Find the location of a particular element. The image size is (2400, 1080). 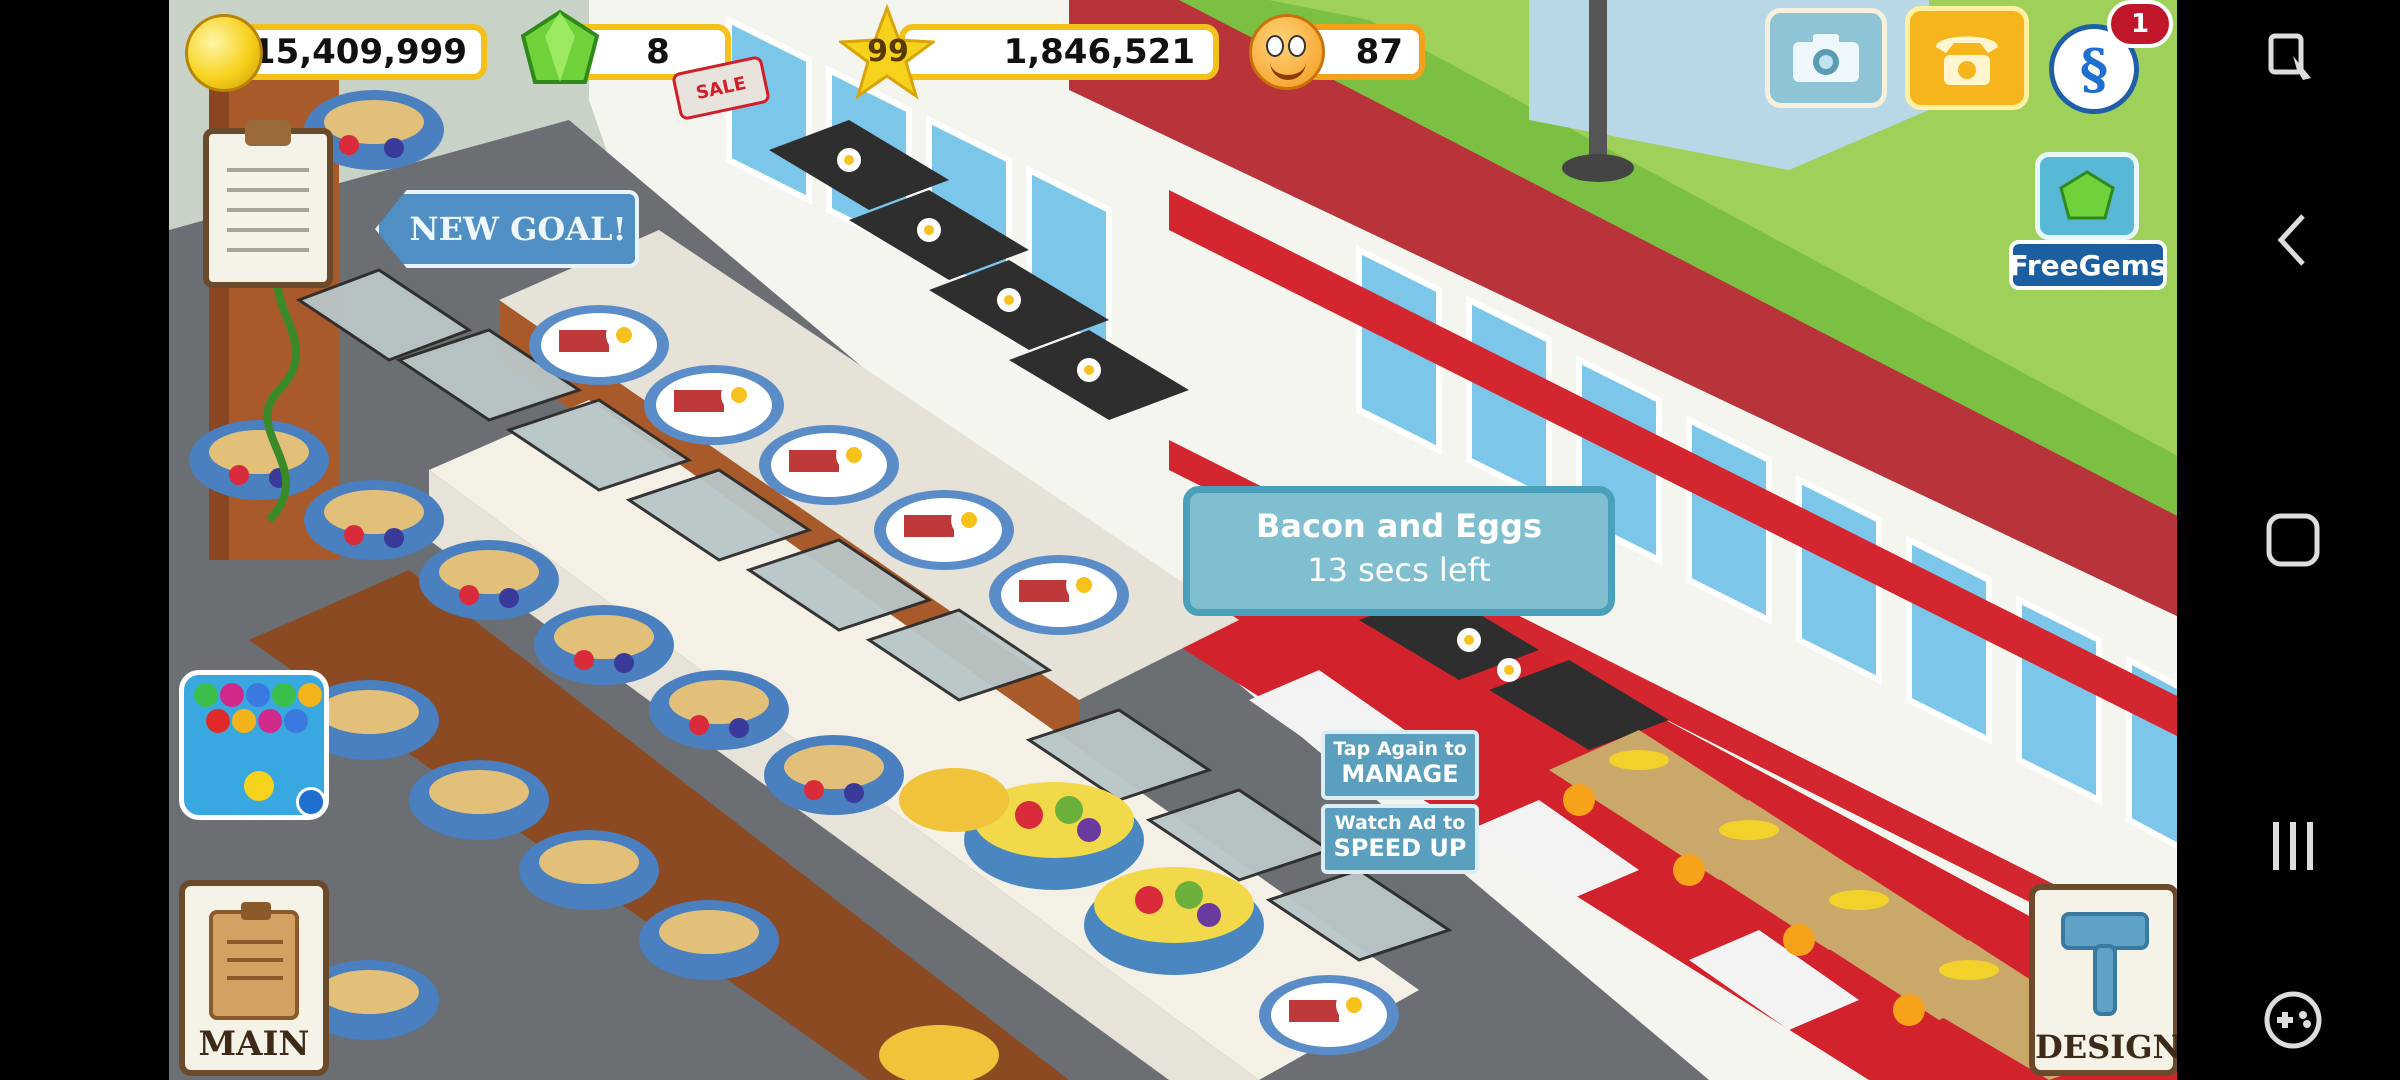

recents-button is located at coordinates (2293, 846).